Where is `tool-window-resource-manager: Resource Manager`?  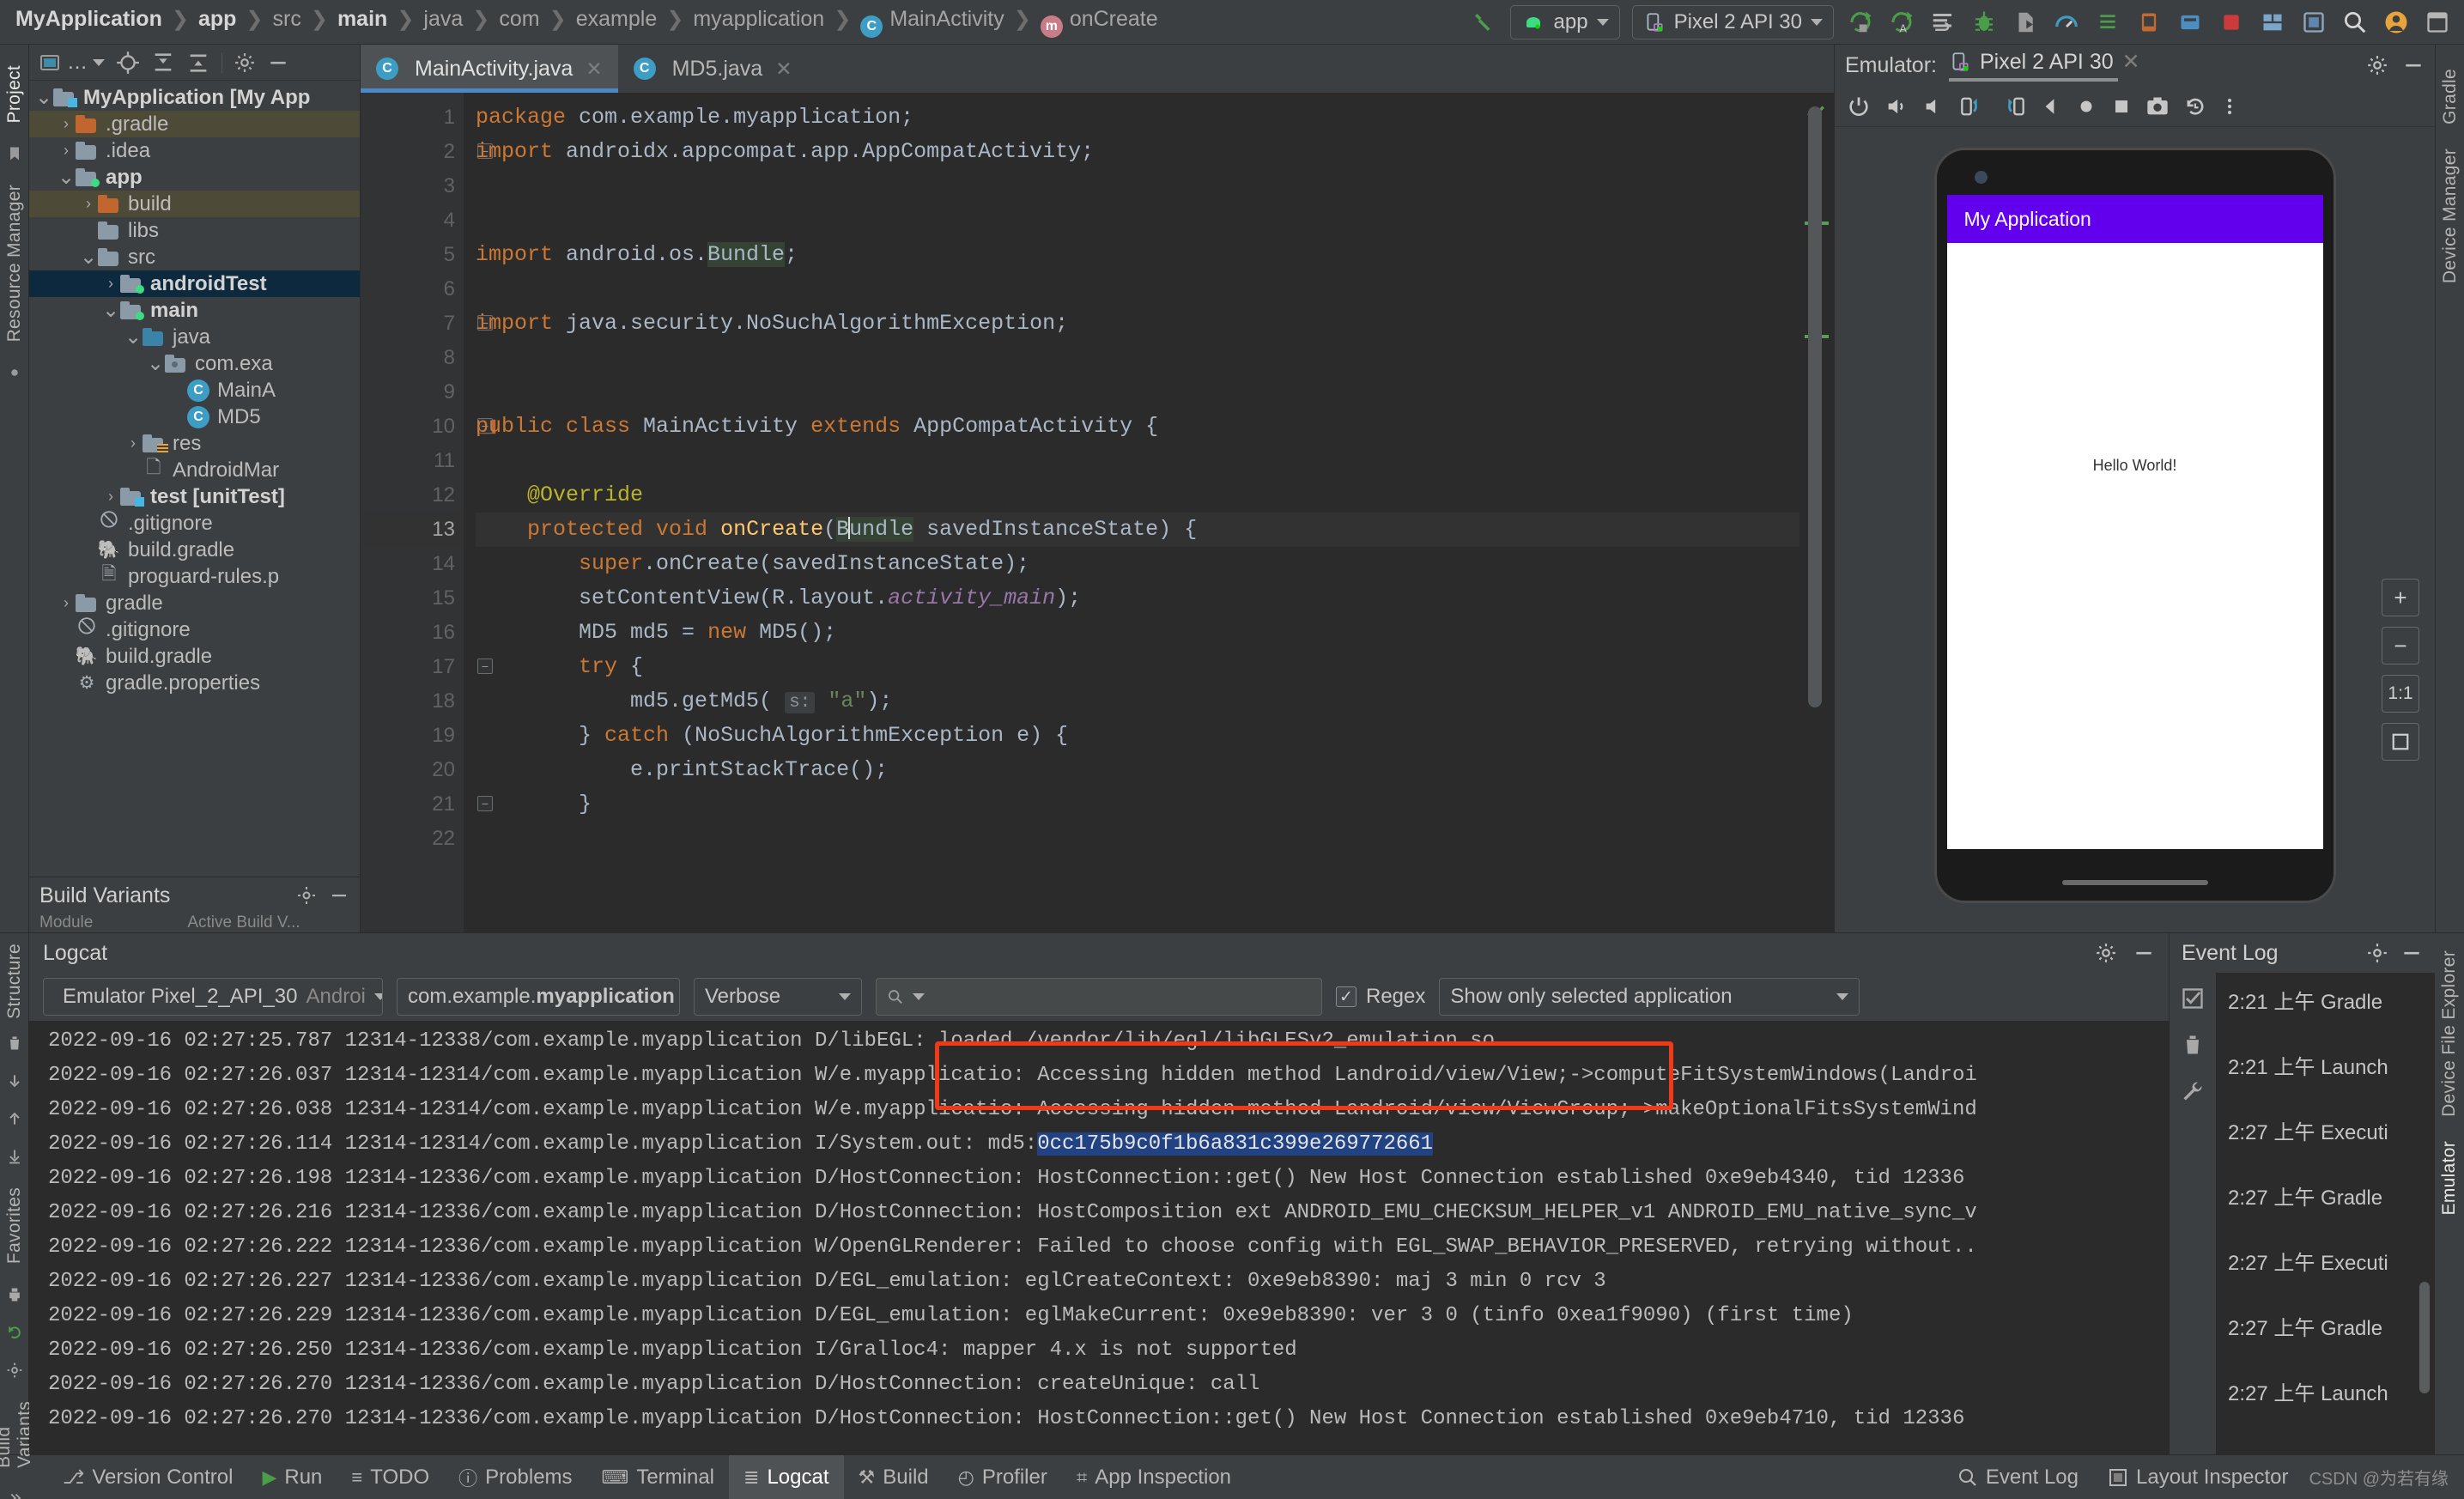
tool-window-resource-manager: Resource Manager is located at coordinates (14, 263).